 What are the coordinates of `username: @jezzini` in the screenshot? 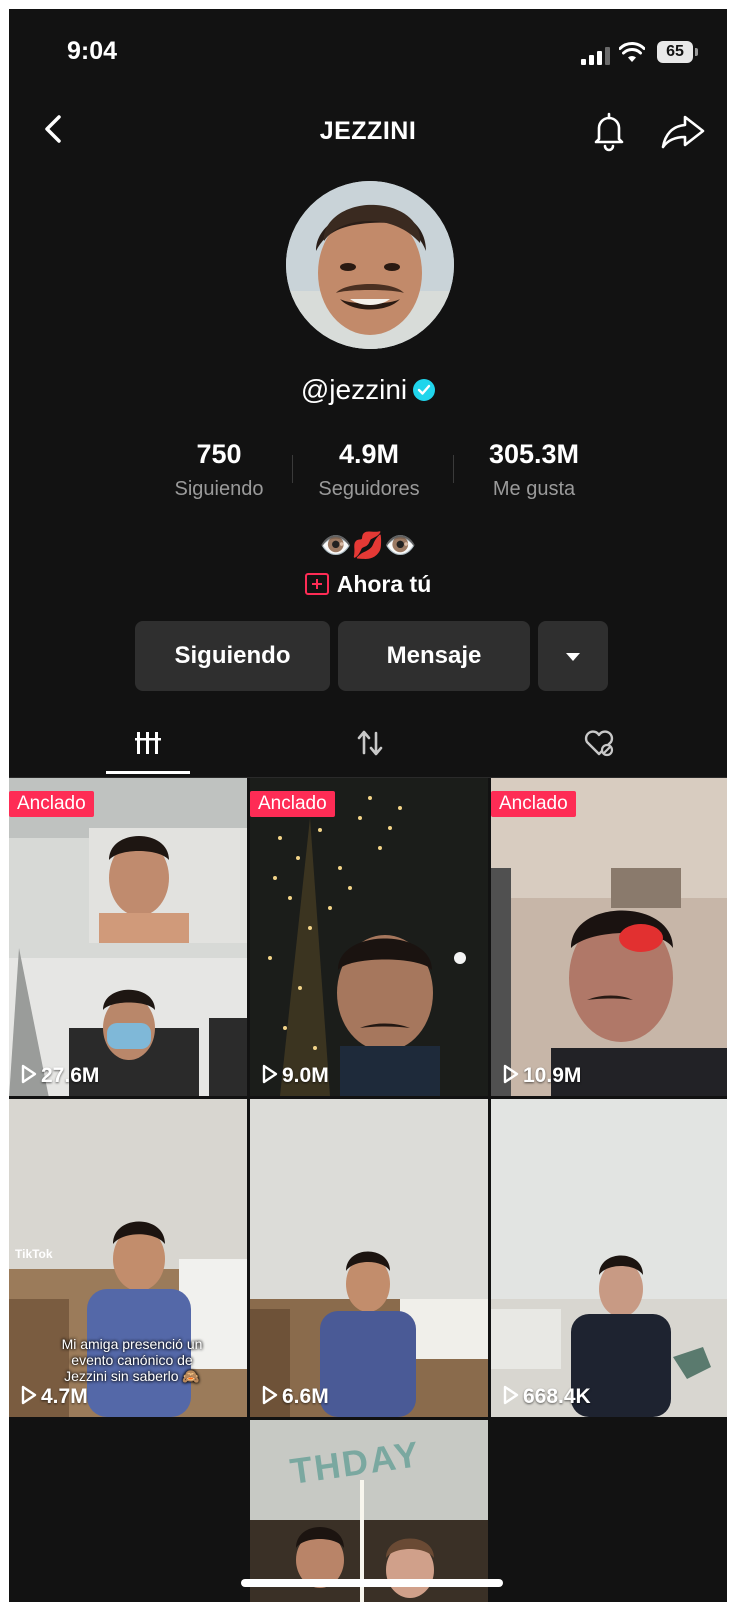 It's located at (354, 389).